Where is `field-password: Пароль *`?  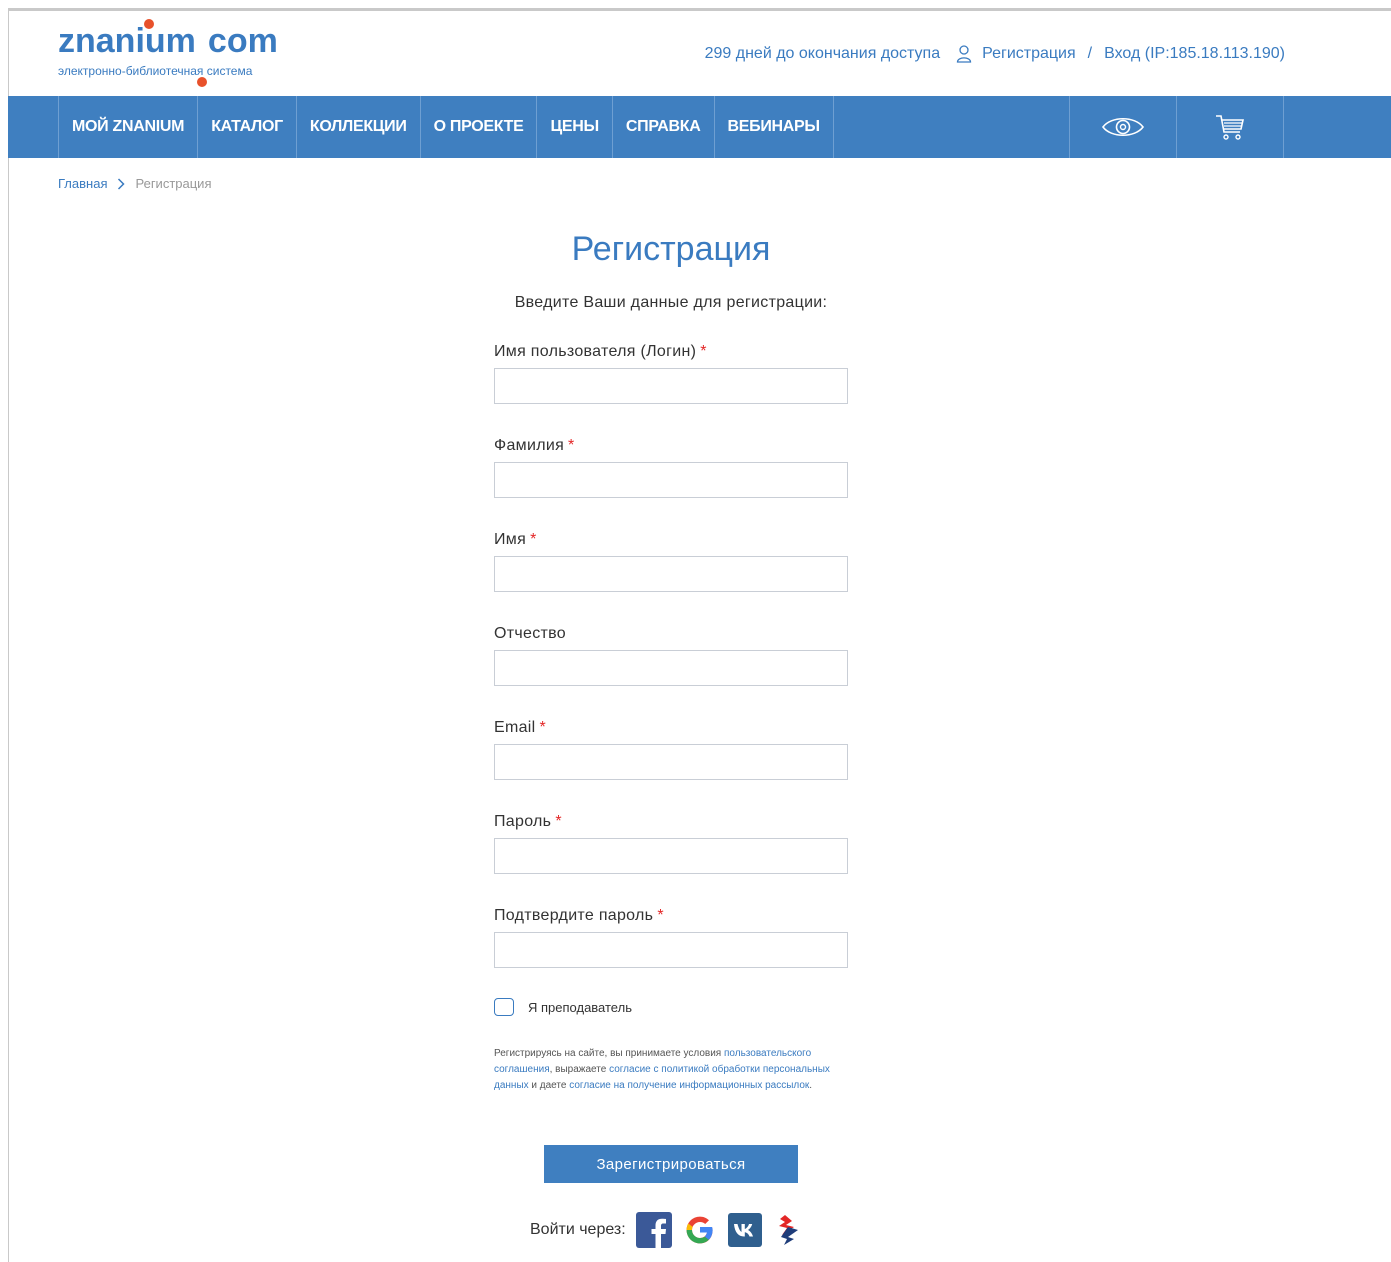 field-password: Пароль * is located at coordinates (671, 843).